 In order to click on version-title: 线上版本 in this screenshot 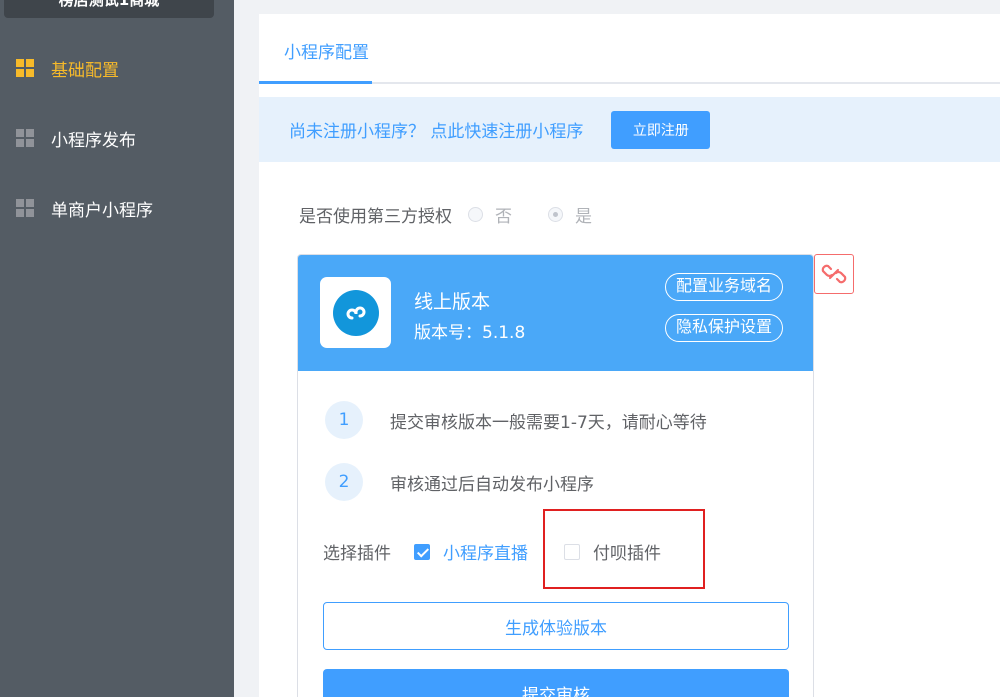, I will do `click(452, 302)`.